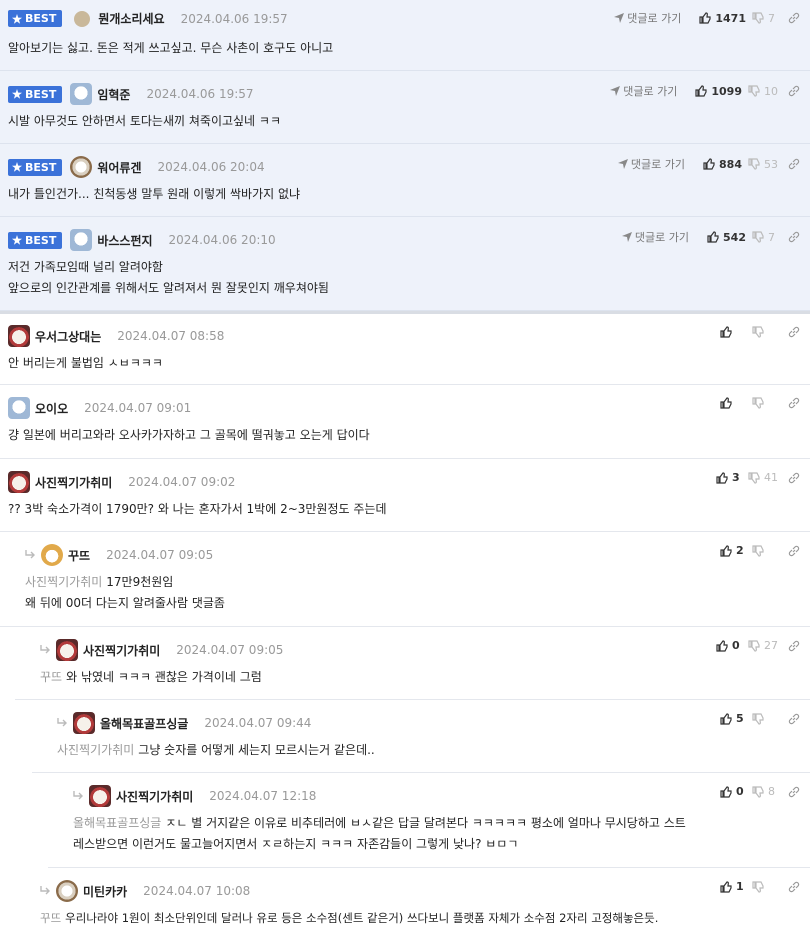  What do you see at coordinates (131, 18) in the screenshot?
I see `comment-author: 뭔개소리세요` at bounding box center [131, 18].